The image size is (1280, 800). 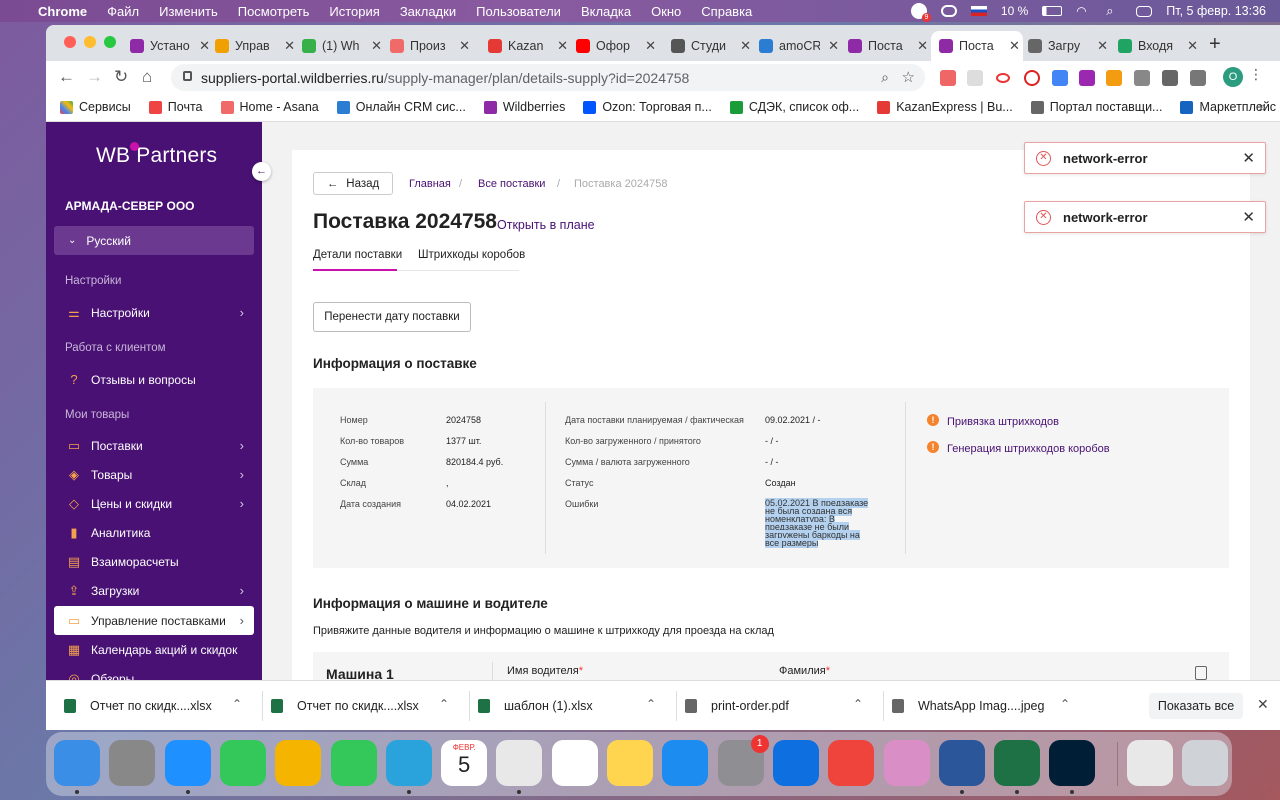 I want to click on sidebar-item: ▦ Календарь акций и скидок, so click(x=154, y=649).